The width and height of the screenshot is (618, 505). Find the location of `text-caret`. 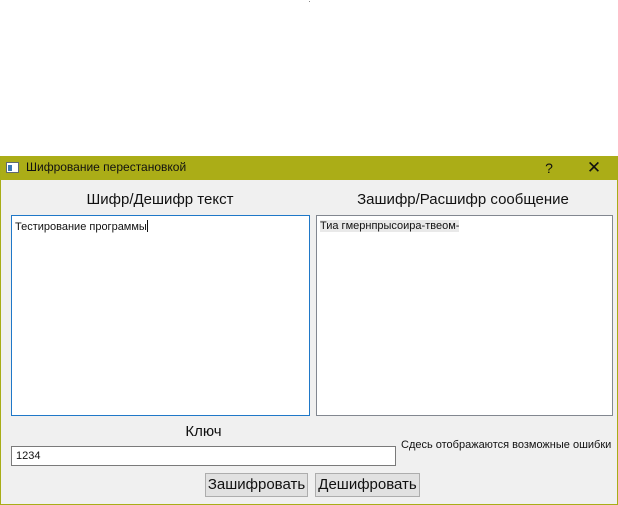

text-caret is located at coordinates (147, 226).